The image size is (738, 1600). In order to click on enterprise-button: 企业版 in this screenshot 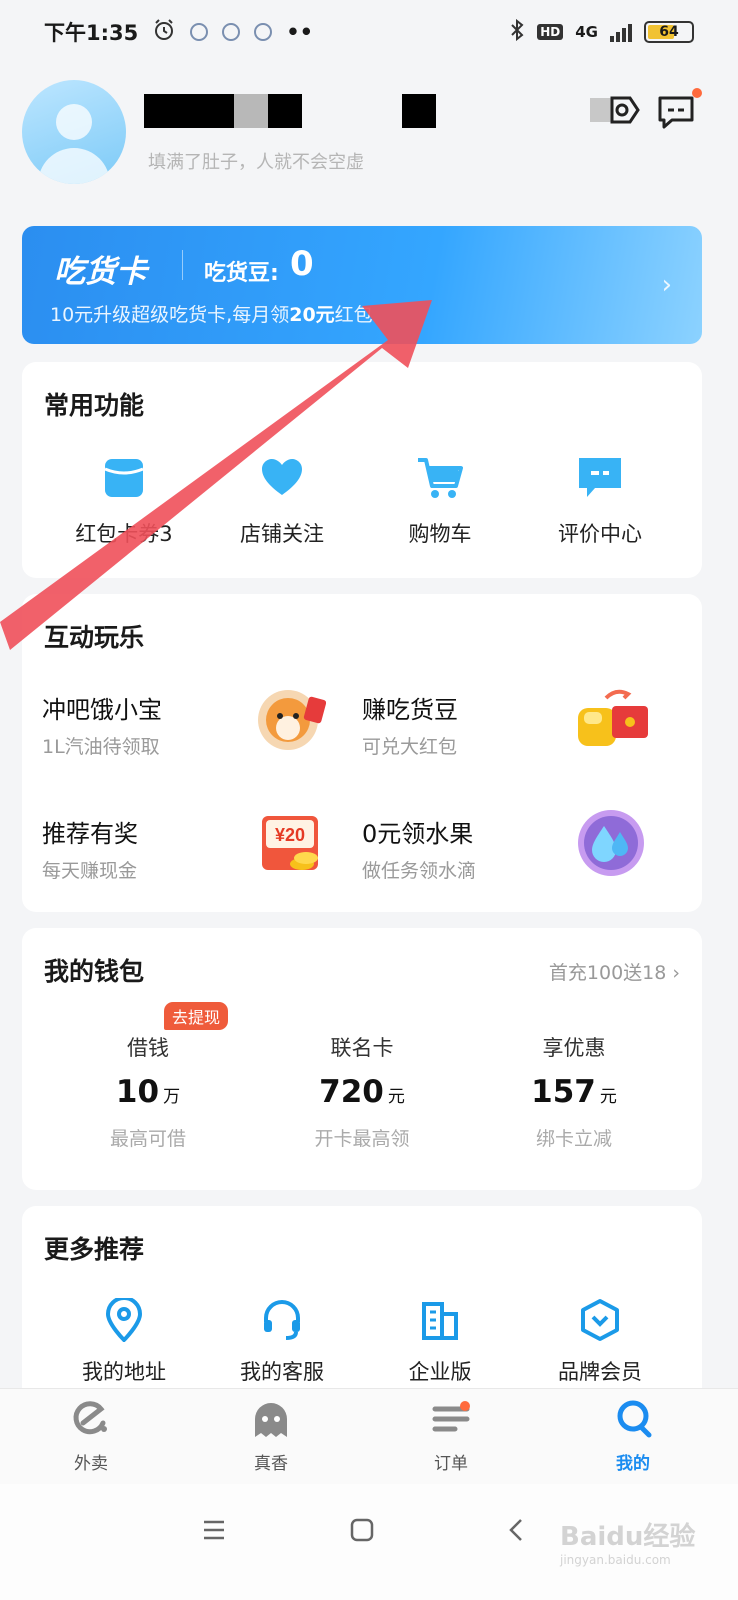, I will do `click(440, 1342)`.